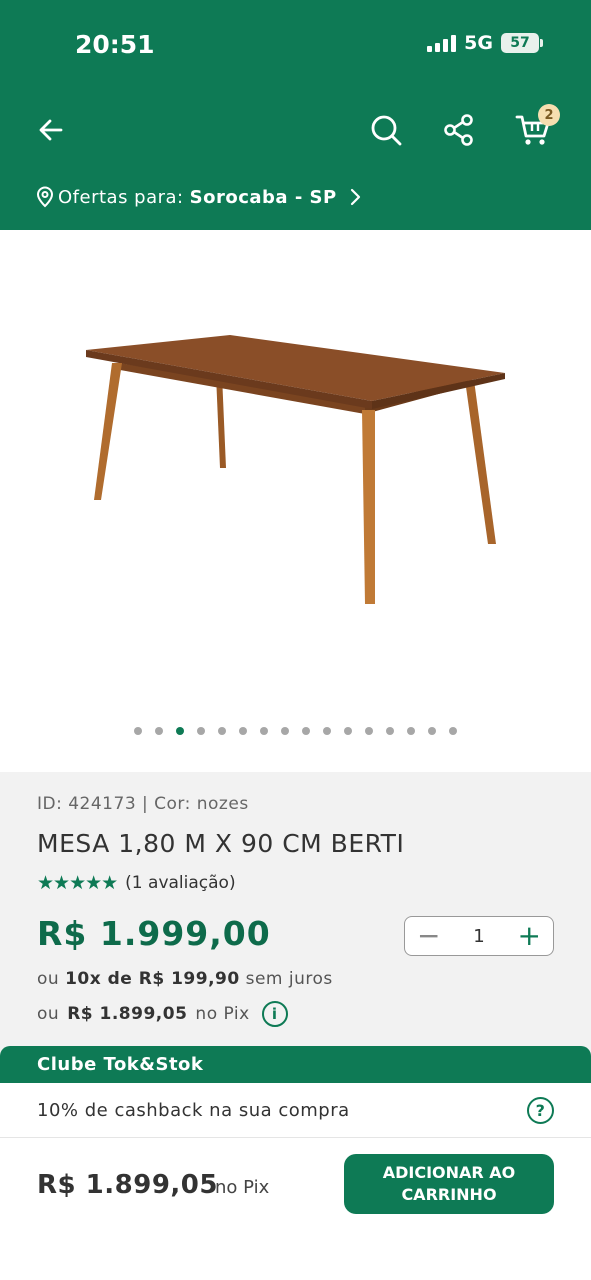  What do you see at coordinates (549, 115) in the screenshot?
I see `cart-count-badge: 2` at bounding box center [549, 115].